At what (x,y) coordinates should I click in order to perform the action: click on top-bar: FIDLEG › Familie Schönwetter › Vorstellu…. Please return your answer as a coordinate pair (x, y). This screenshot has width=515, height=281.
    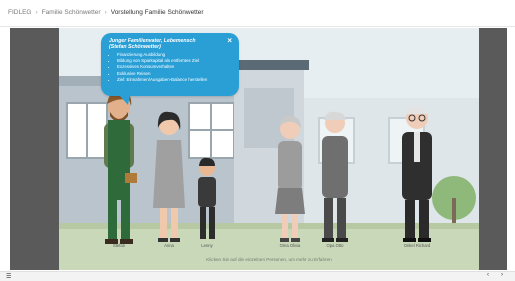
    Looking at the image, I should click on (257, 13).